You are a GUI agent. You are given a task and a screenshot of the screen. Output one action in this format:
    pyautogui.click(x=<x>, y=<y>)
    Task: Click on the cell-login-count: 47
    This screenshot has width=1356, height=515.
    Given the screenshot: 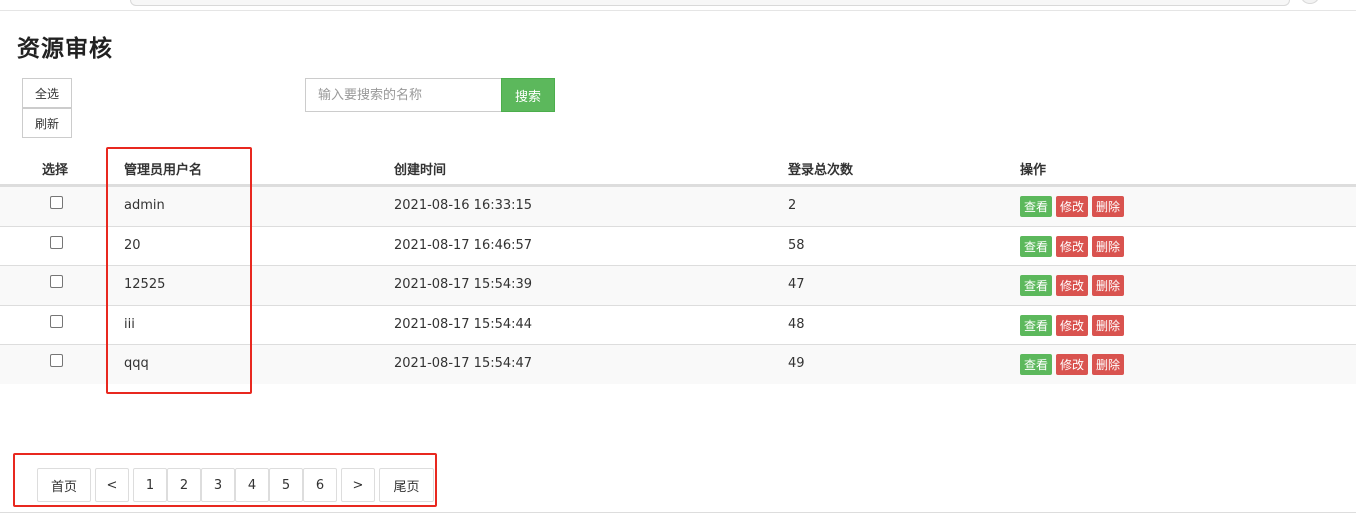 What is the action you would take?
    pyautogui.click(x=796, y=285)
    